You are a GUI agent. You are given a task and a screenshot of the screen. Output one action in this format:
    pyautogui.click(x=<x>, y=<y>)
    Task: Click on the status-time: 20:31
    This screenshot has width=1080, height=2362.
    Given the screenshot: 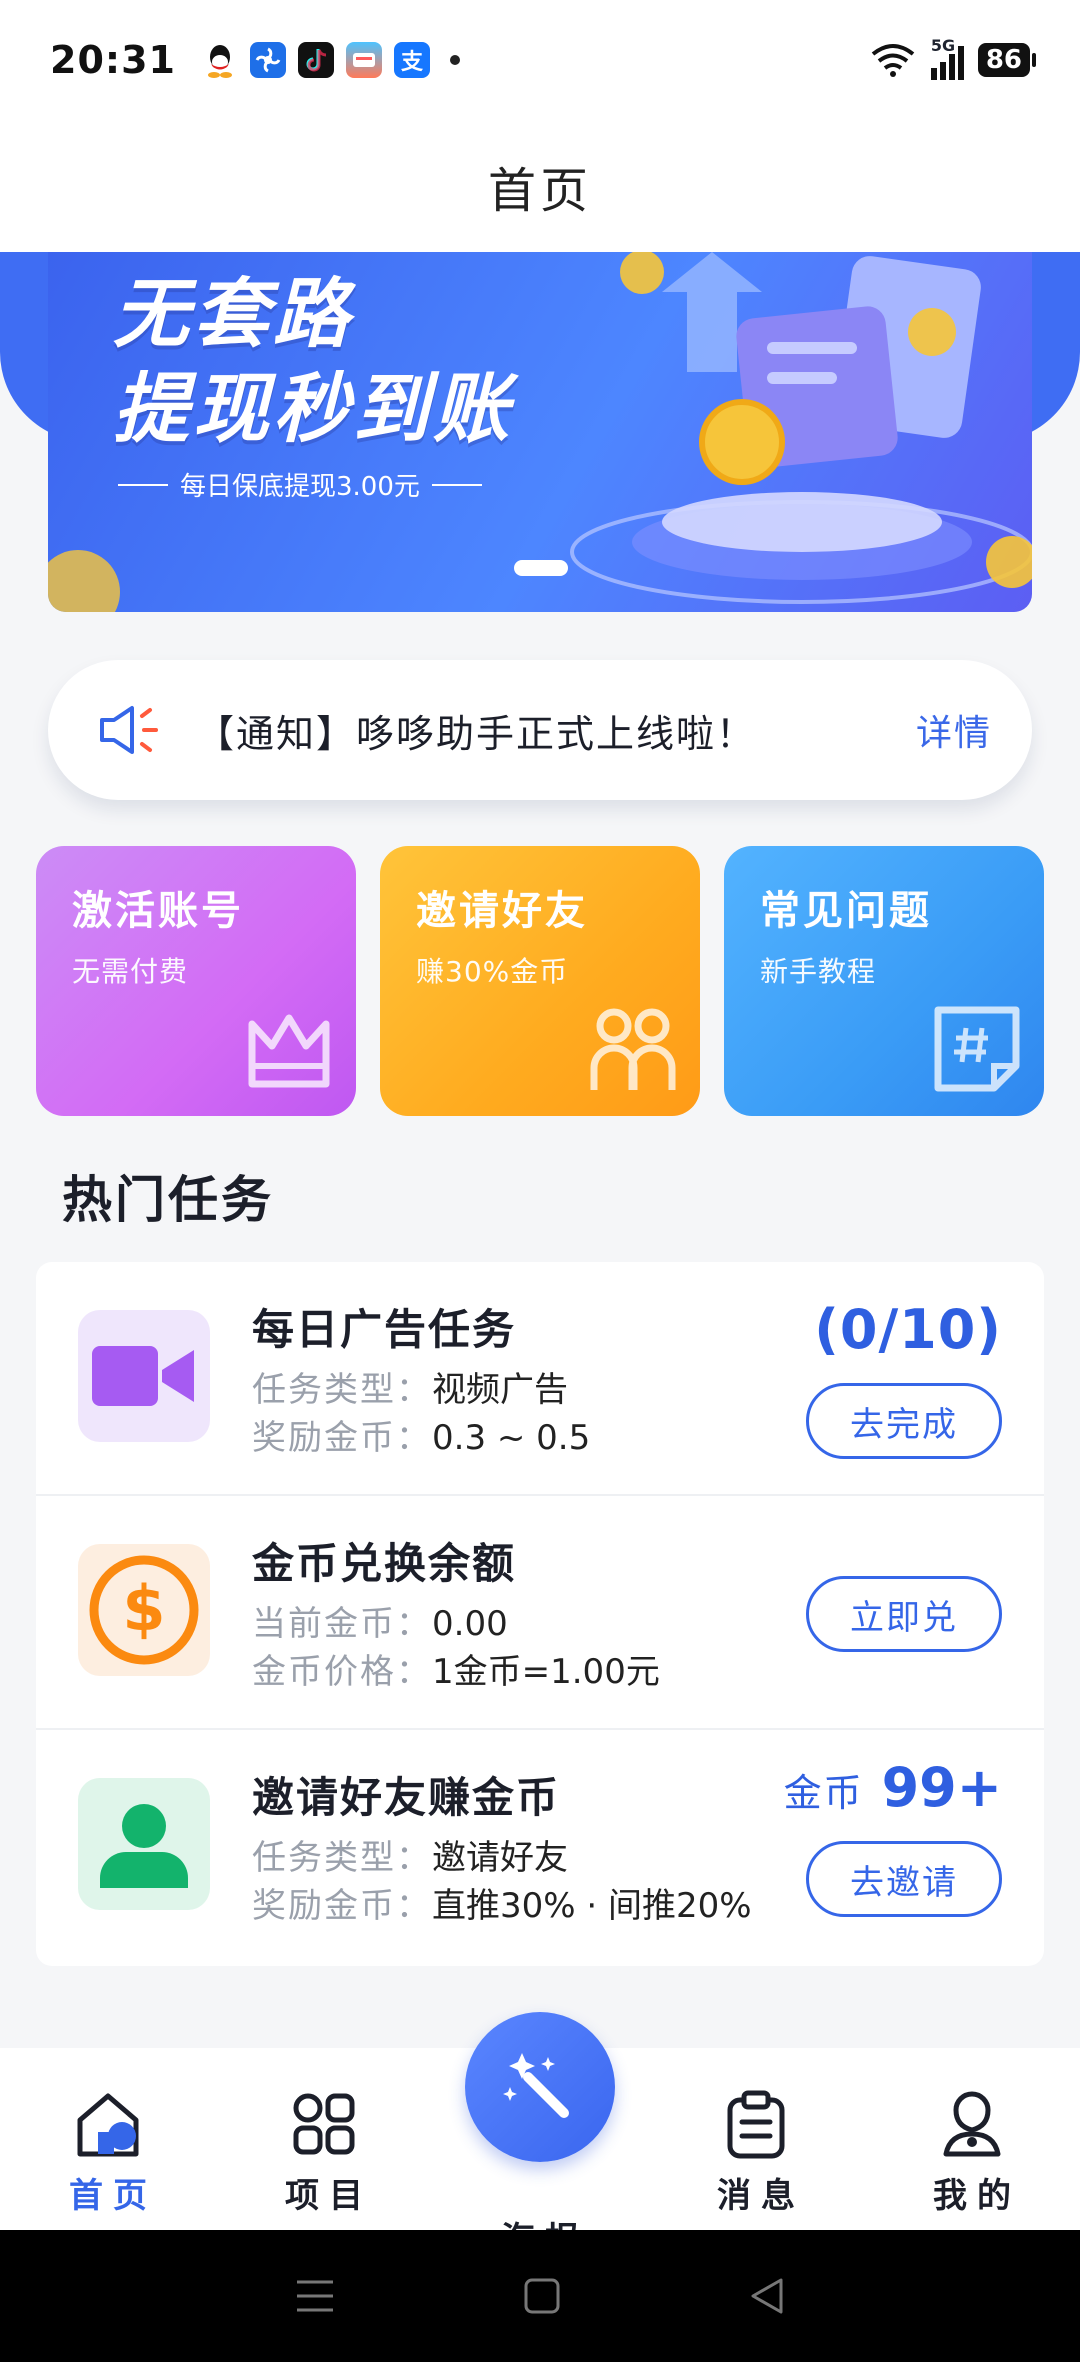 What is the action you would take?
    pyautogui.click(x=113, y=60)
    